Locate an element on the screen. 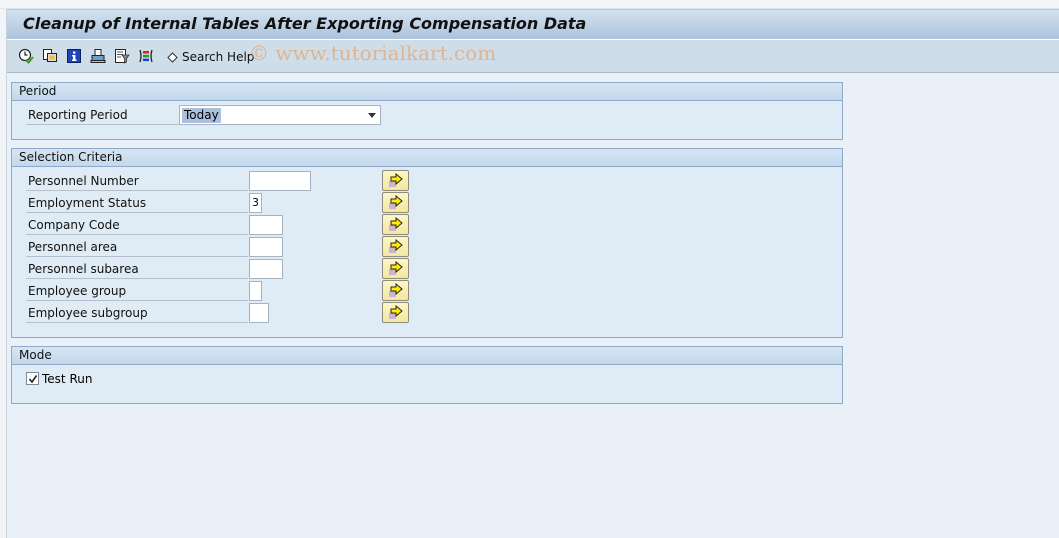 The image size is (1059, 538). reporting-period-label: Reporting Period is located at coordinates (103, 115).